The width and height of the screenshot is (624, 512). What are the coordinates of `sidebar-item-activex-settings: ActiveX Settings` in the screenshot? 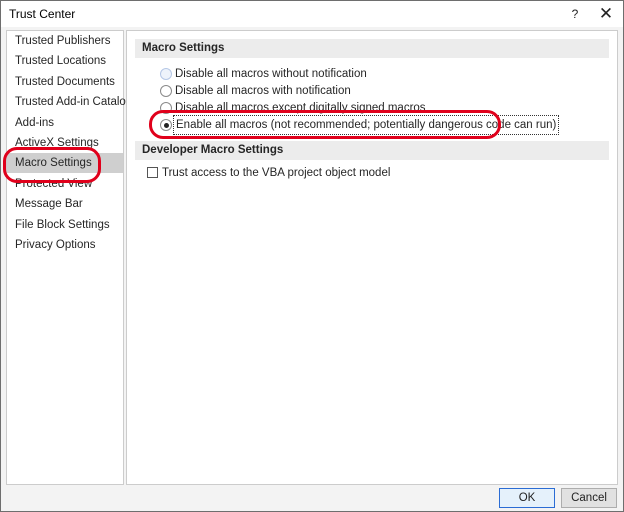 It's located at (65, 143).